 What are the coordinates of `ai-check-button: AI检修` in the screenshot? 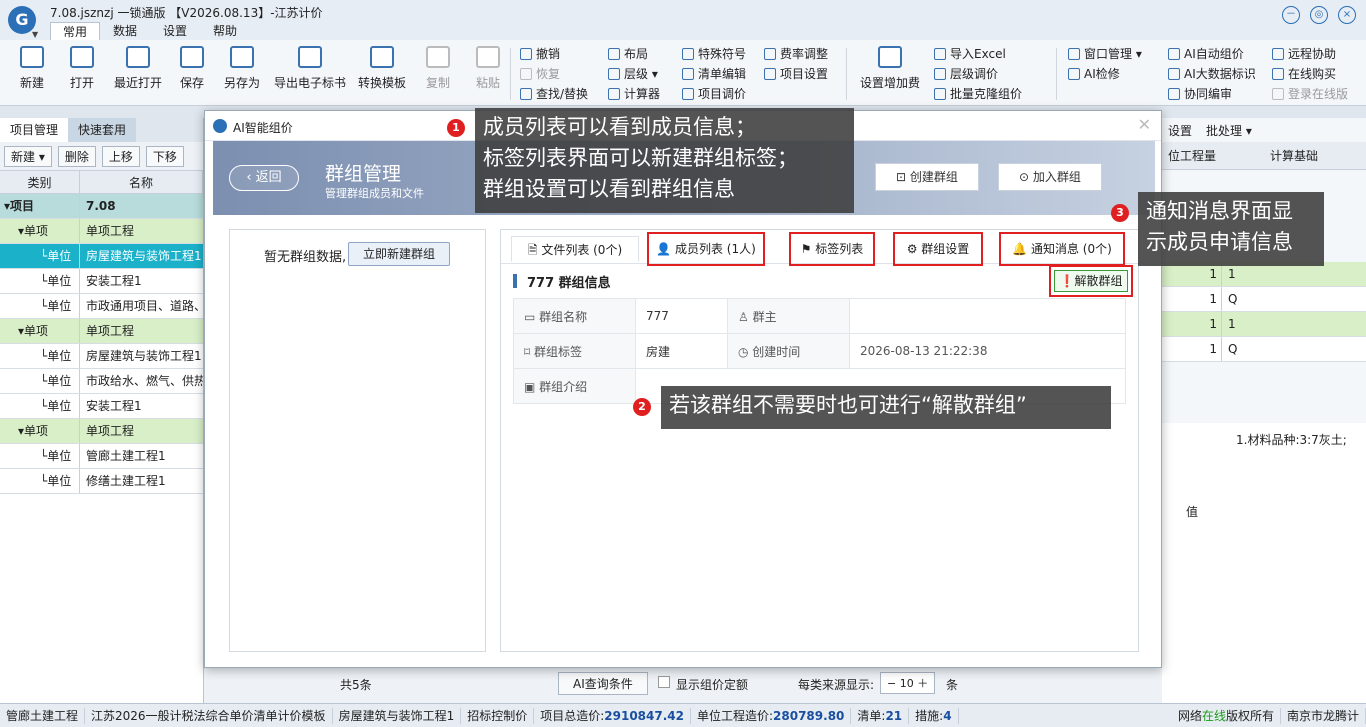 It's located at (1094, 74).